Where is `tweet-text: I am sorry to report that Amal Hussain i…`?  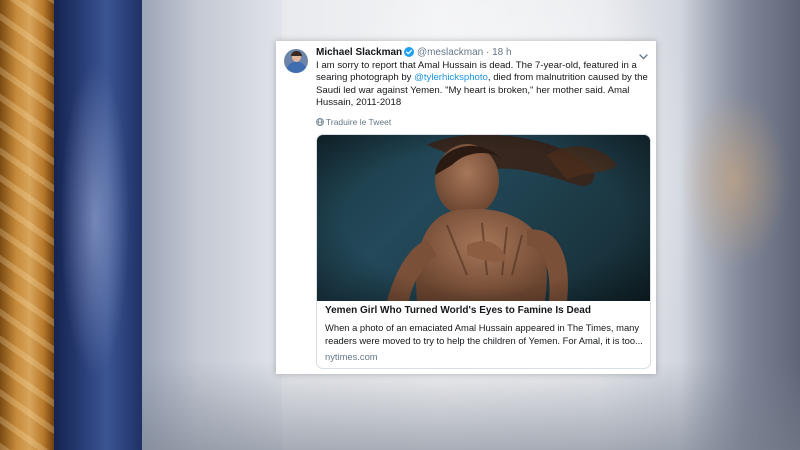
tweet-text: I am sorry to report that Amal Hussain i… is located at coordinates (482, 84).